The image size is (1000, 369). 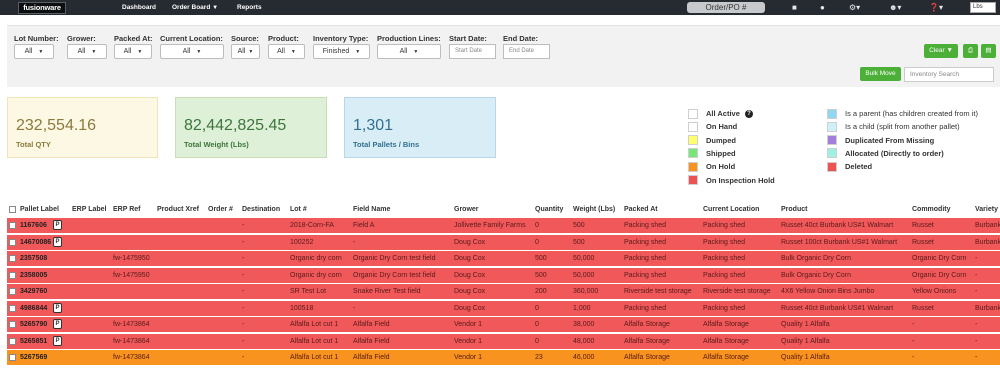 I want to click on col-quantity: Quantity, so click(x=549, y=209).